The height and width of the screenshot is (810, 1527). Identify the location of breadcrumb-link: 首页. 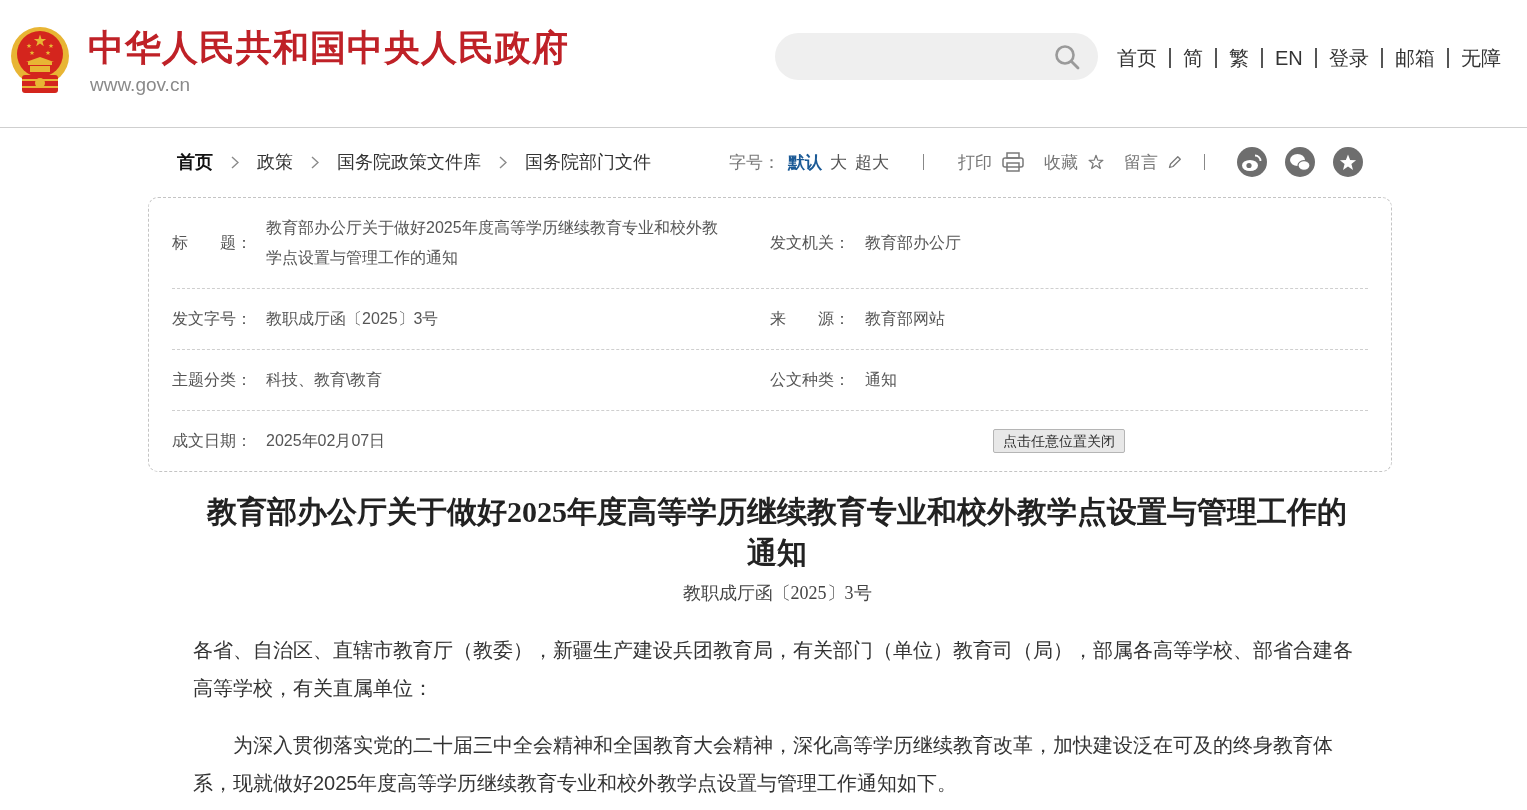
(195, 162).